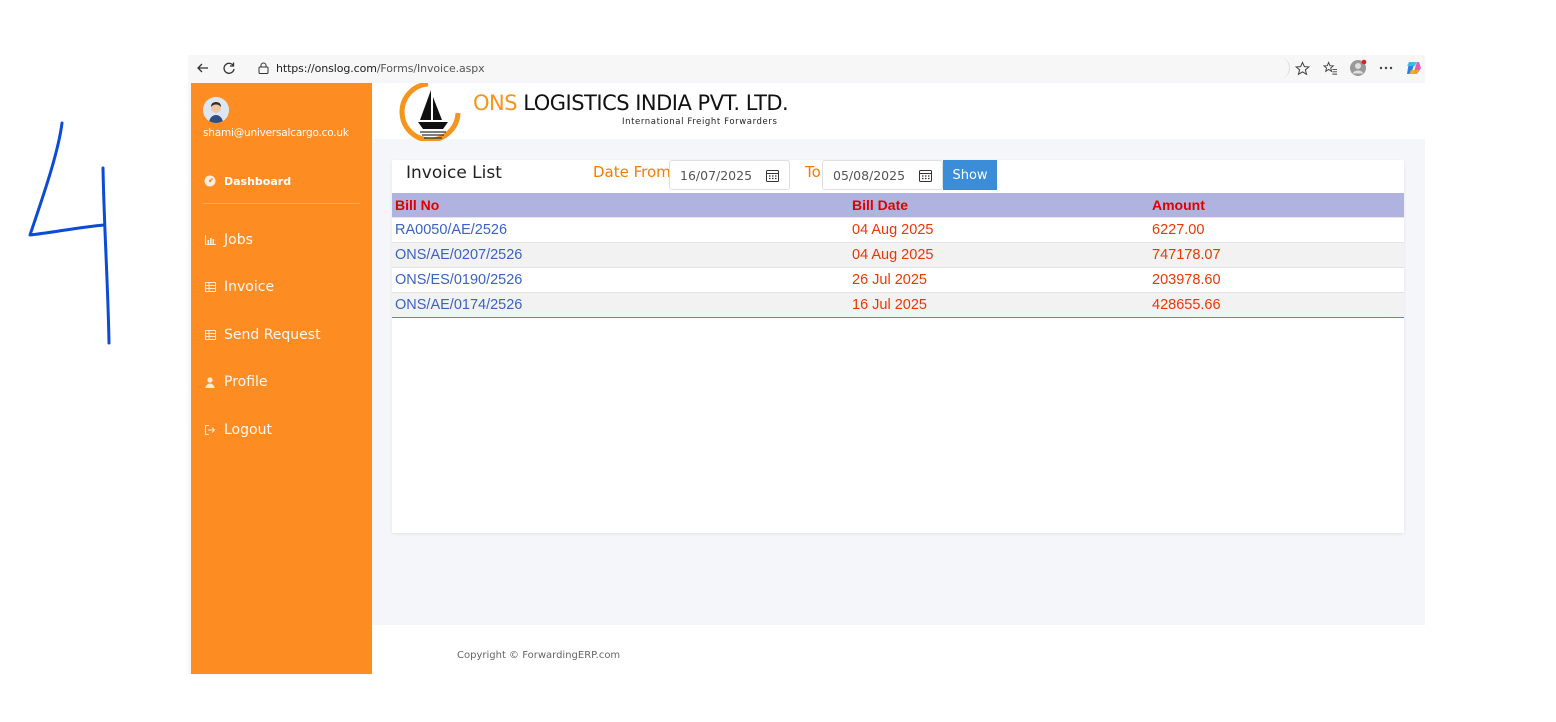  I want to click on bill-date-cell: 16 Jul 2025, so click(889, 305).